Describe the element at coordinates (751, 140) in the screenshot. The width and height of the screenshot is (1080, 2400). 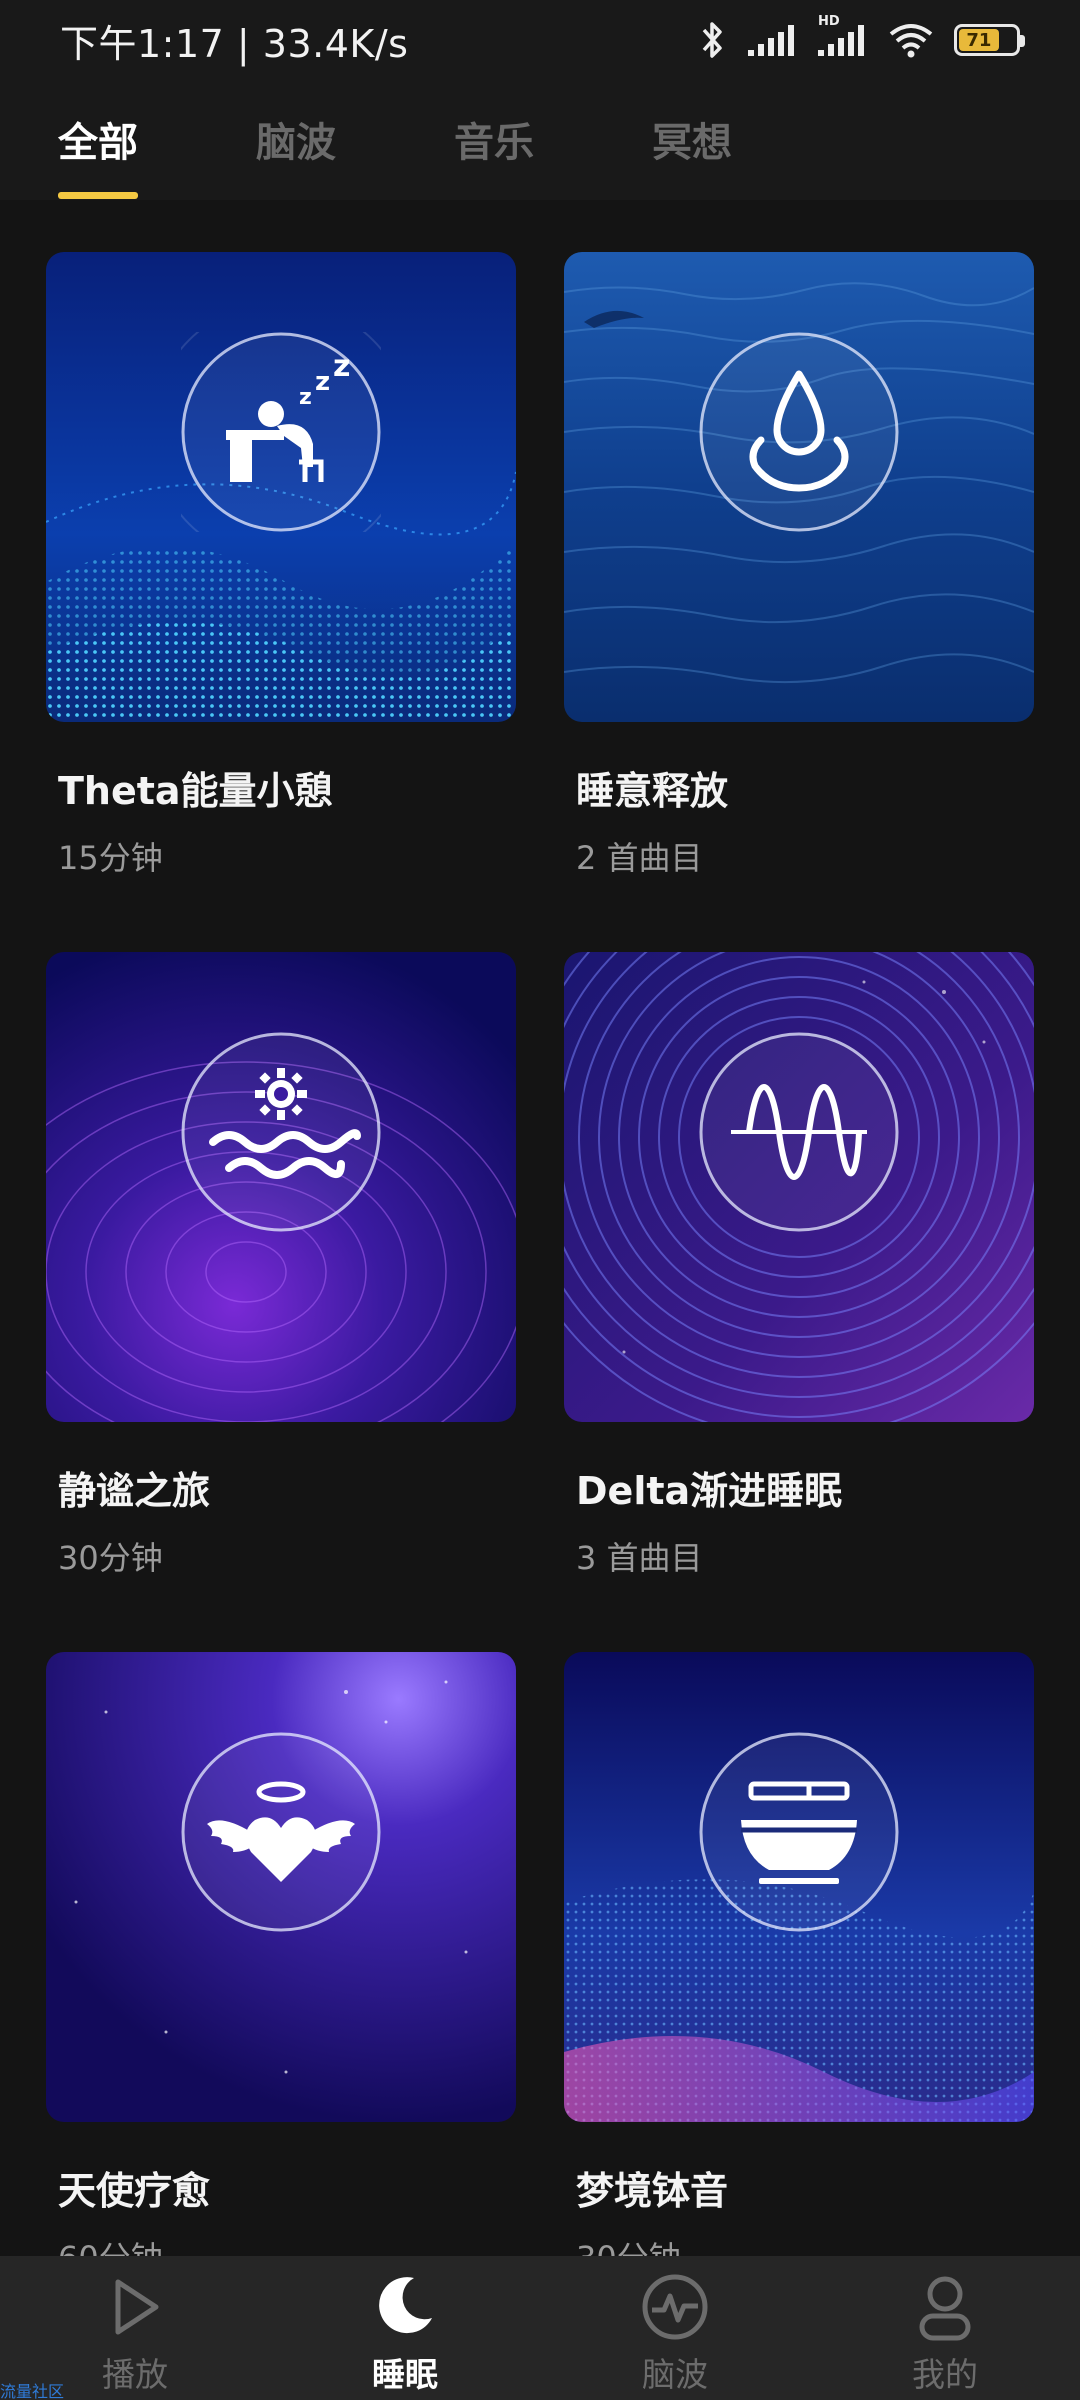
I see `tab-meditation: 冥想` at that location.